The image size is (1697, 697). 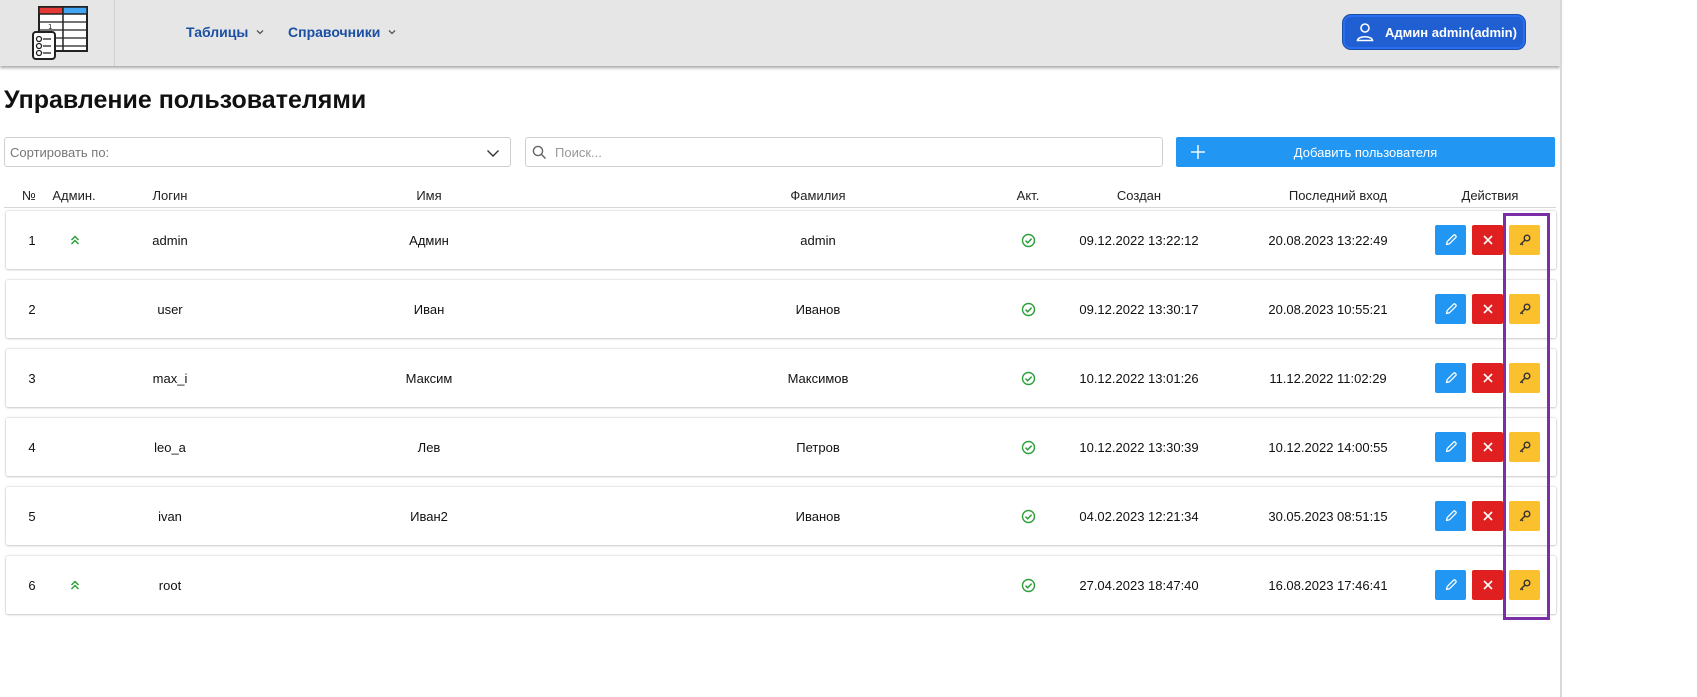 I want to click on row-created: 04.02.2023 12:21:34, so click(x=1139, y=516).